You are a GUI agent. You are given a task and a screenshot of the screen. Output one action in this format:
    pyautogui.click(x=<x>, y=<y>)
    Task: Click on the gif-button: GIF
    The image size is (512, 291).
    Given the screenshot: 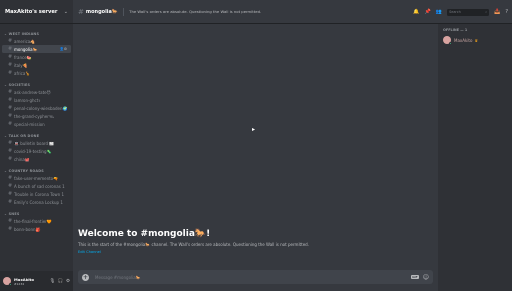 What is the action you would take?
    pyautogui.click(x=415, y=277)
    